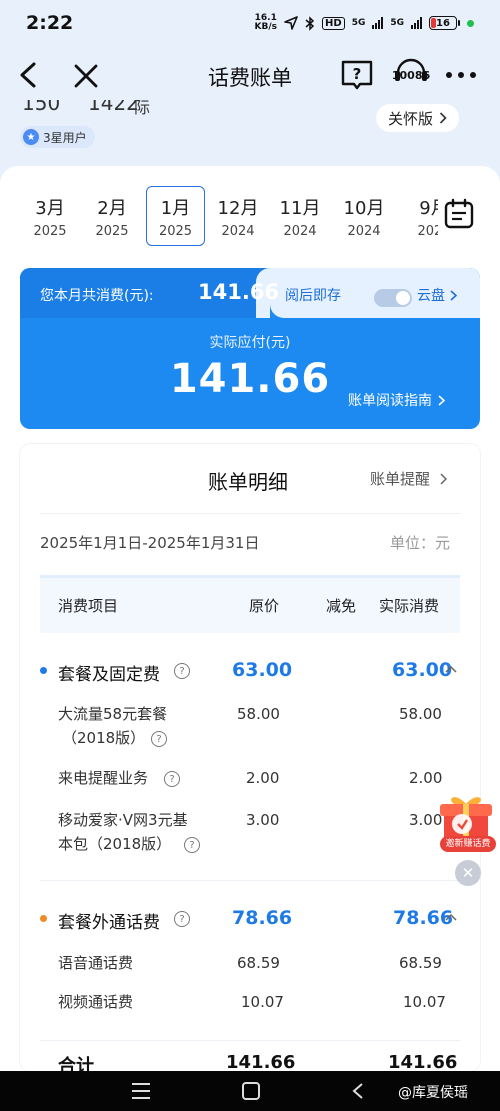 The height and width of the screenshot is (1111, 500). What do you see at coordinates (248, 482) in the screenshot?
I see `detail-title: 账单明细` at bounding box center [248, 482].